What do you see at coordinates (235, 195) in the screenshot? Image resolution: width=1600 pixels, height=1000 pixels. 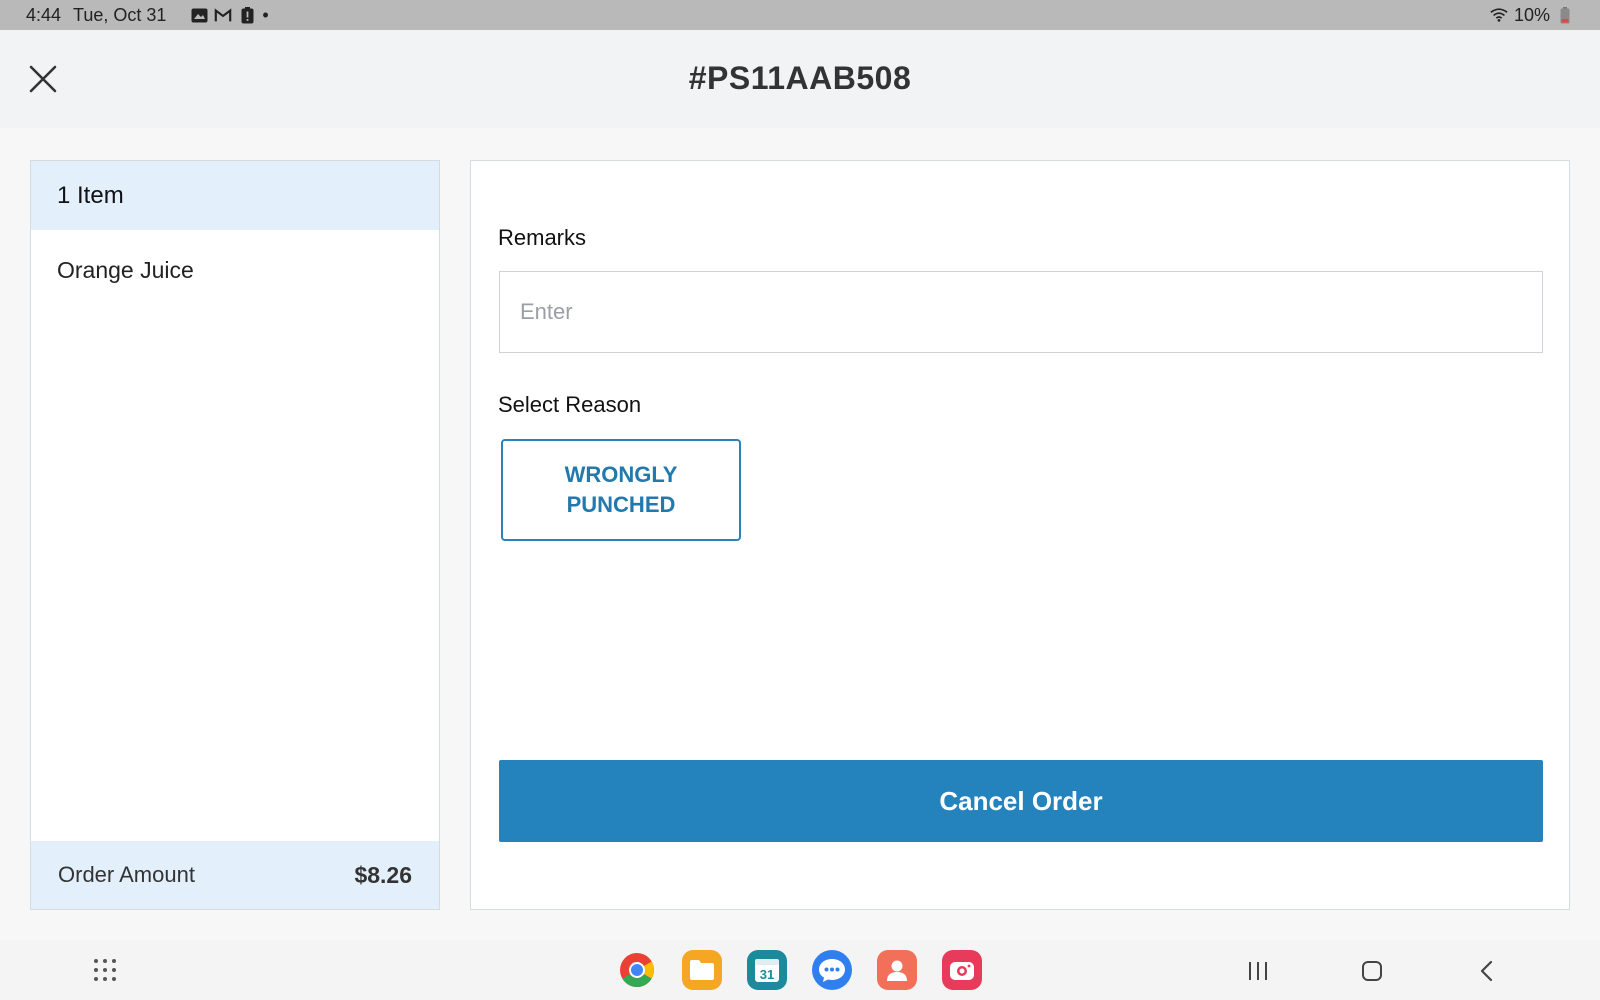 I see `item-count-header: 1 Item` at bounding box center [235, 195].